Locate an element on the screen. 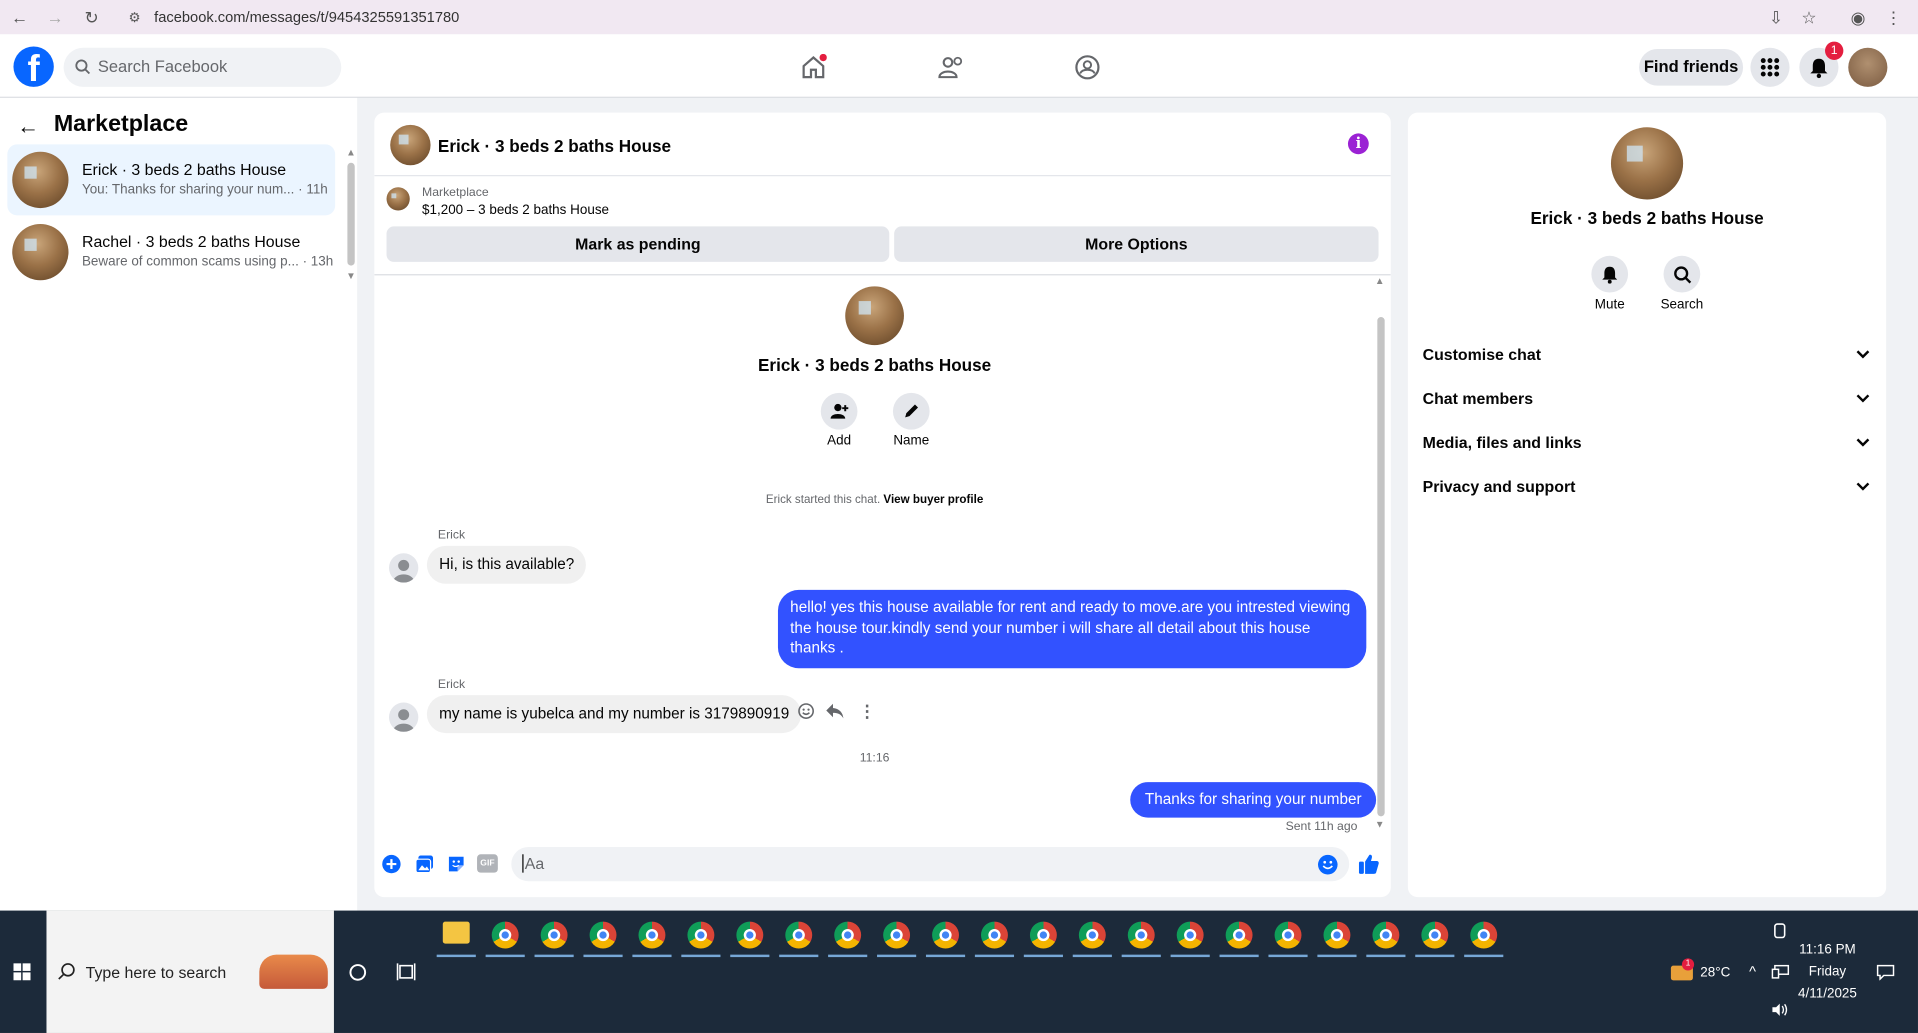  site-settings-icon: ⚙ is located at coordinates (135, 17).